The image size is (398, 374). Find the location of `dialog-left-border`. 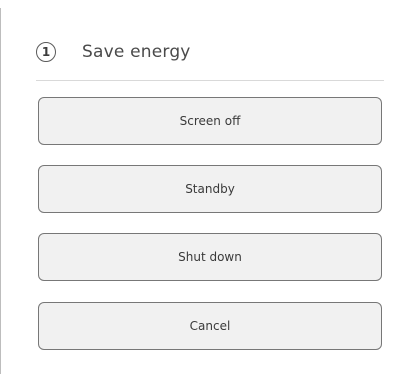

dialog-left-border is located at coordinates (0, 191).